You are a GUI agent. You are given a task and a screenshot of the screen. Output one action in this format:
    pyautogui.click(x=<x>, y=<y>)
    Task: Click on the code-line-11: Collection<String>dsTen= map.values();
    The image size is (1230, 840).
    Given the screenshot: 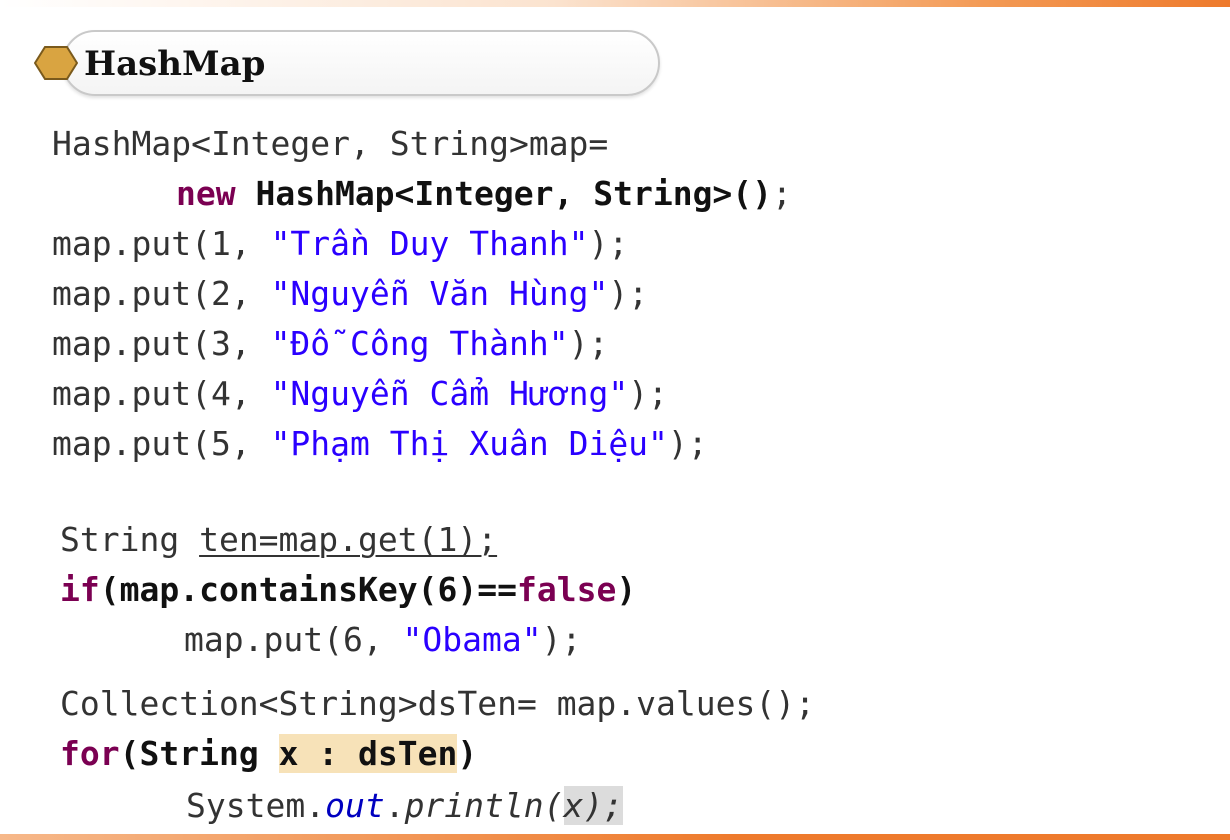 What is the action you would take?
    pyautogui.click(x=437, y=703)
    